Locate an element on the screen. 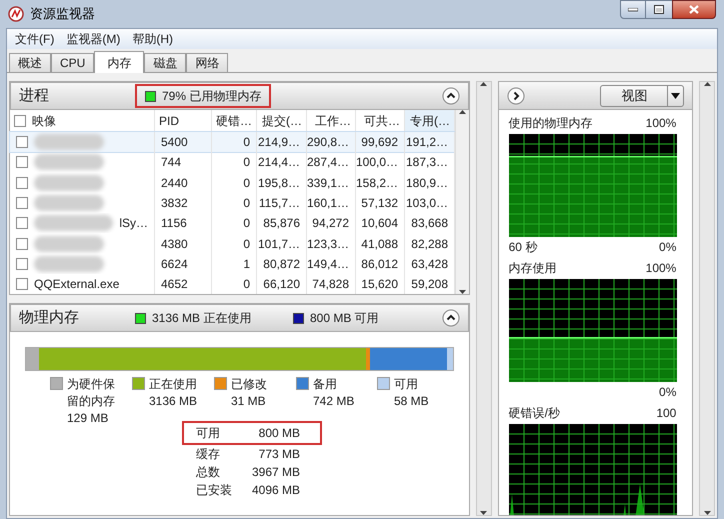 The image size is (724, 519). legend-value: 31 MB is located at coordinates (249, 401).